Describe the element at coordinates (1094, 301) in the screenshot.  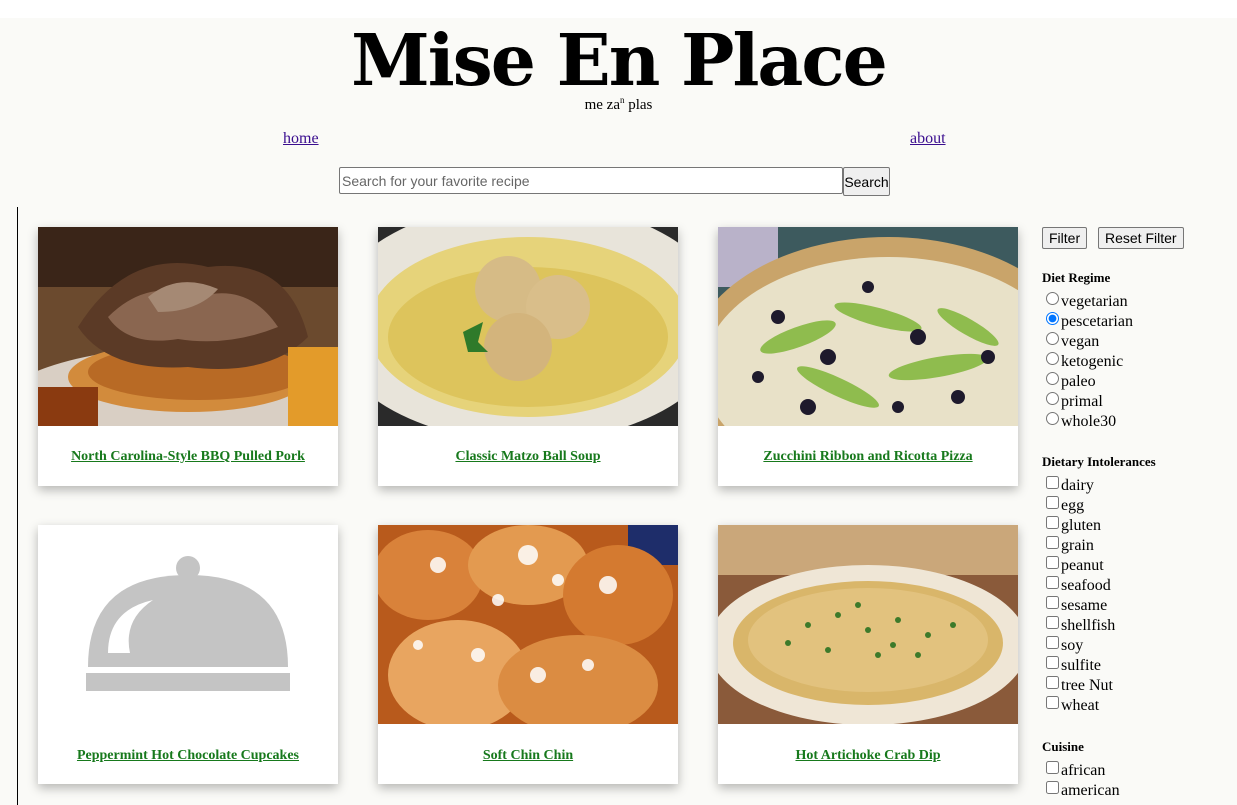
I see `diet-option-label: vegetarian` at that location.